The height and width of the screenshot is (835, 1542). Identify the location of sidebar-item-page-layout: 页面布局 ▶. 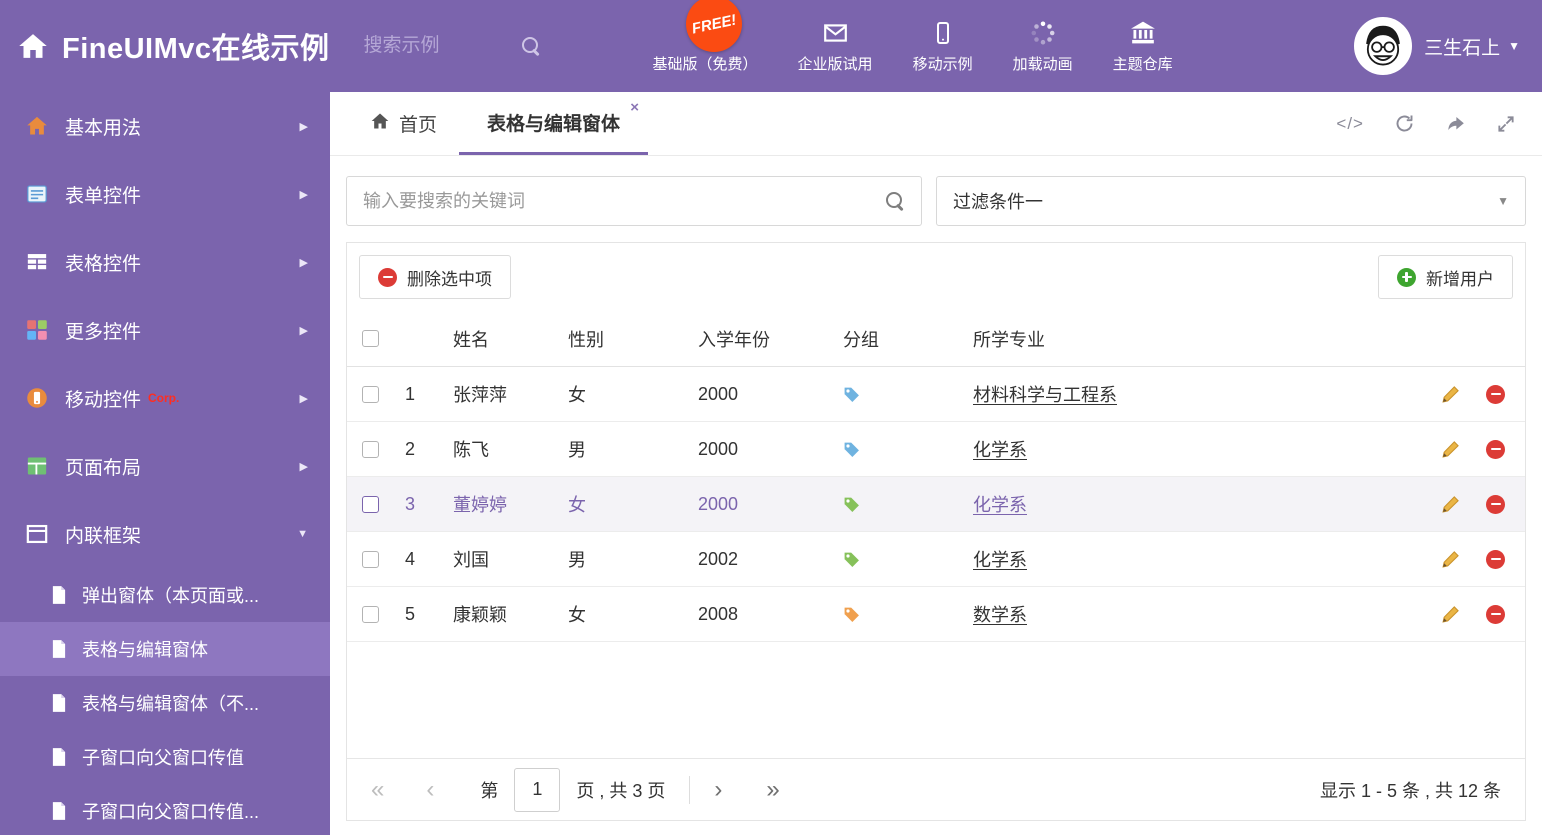
(165, 466).